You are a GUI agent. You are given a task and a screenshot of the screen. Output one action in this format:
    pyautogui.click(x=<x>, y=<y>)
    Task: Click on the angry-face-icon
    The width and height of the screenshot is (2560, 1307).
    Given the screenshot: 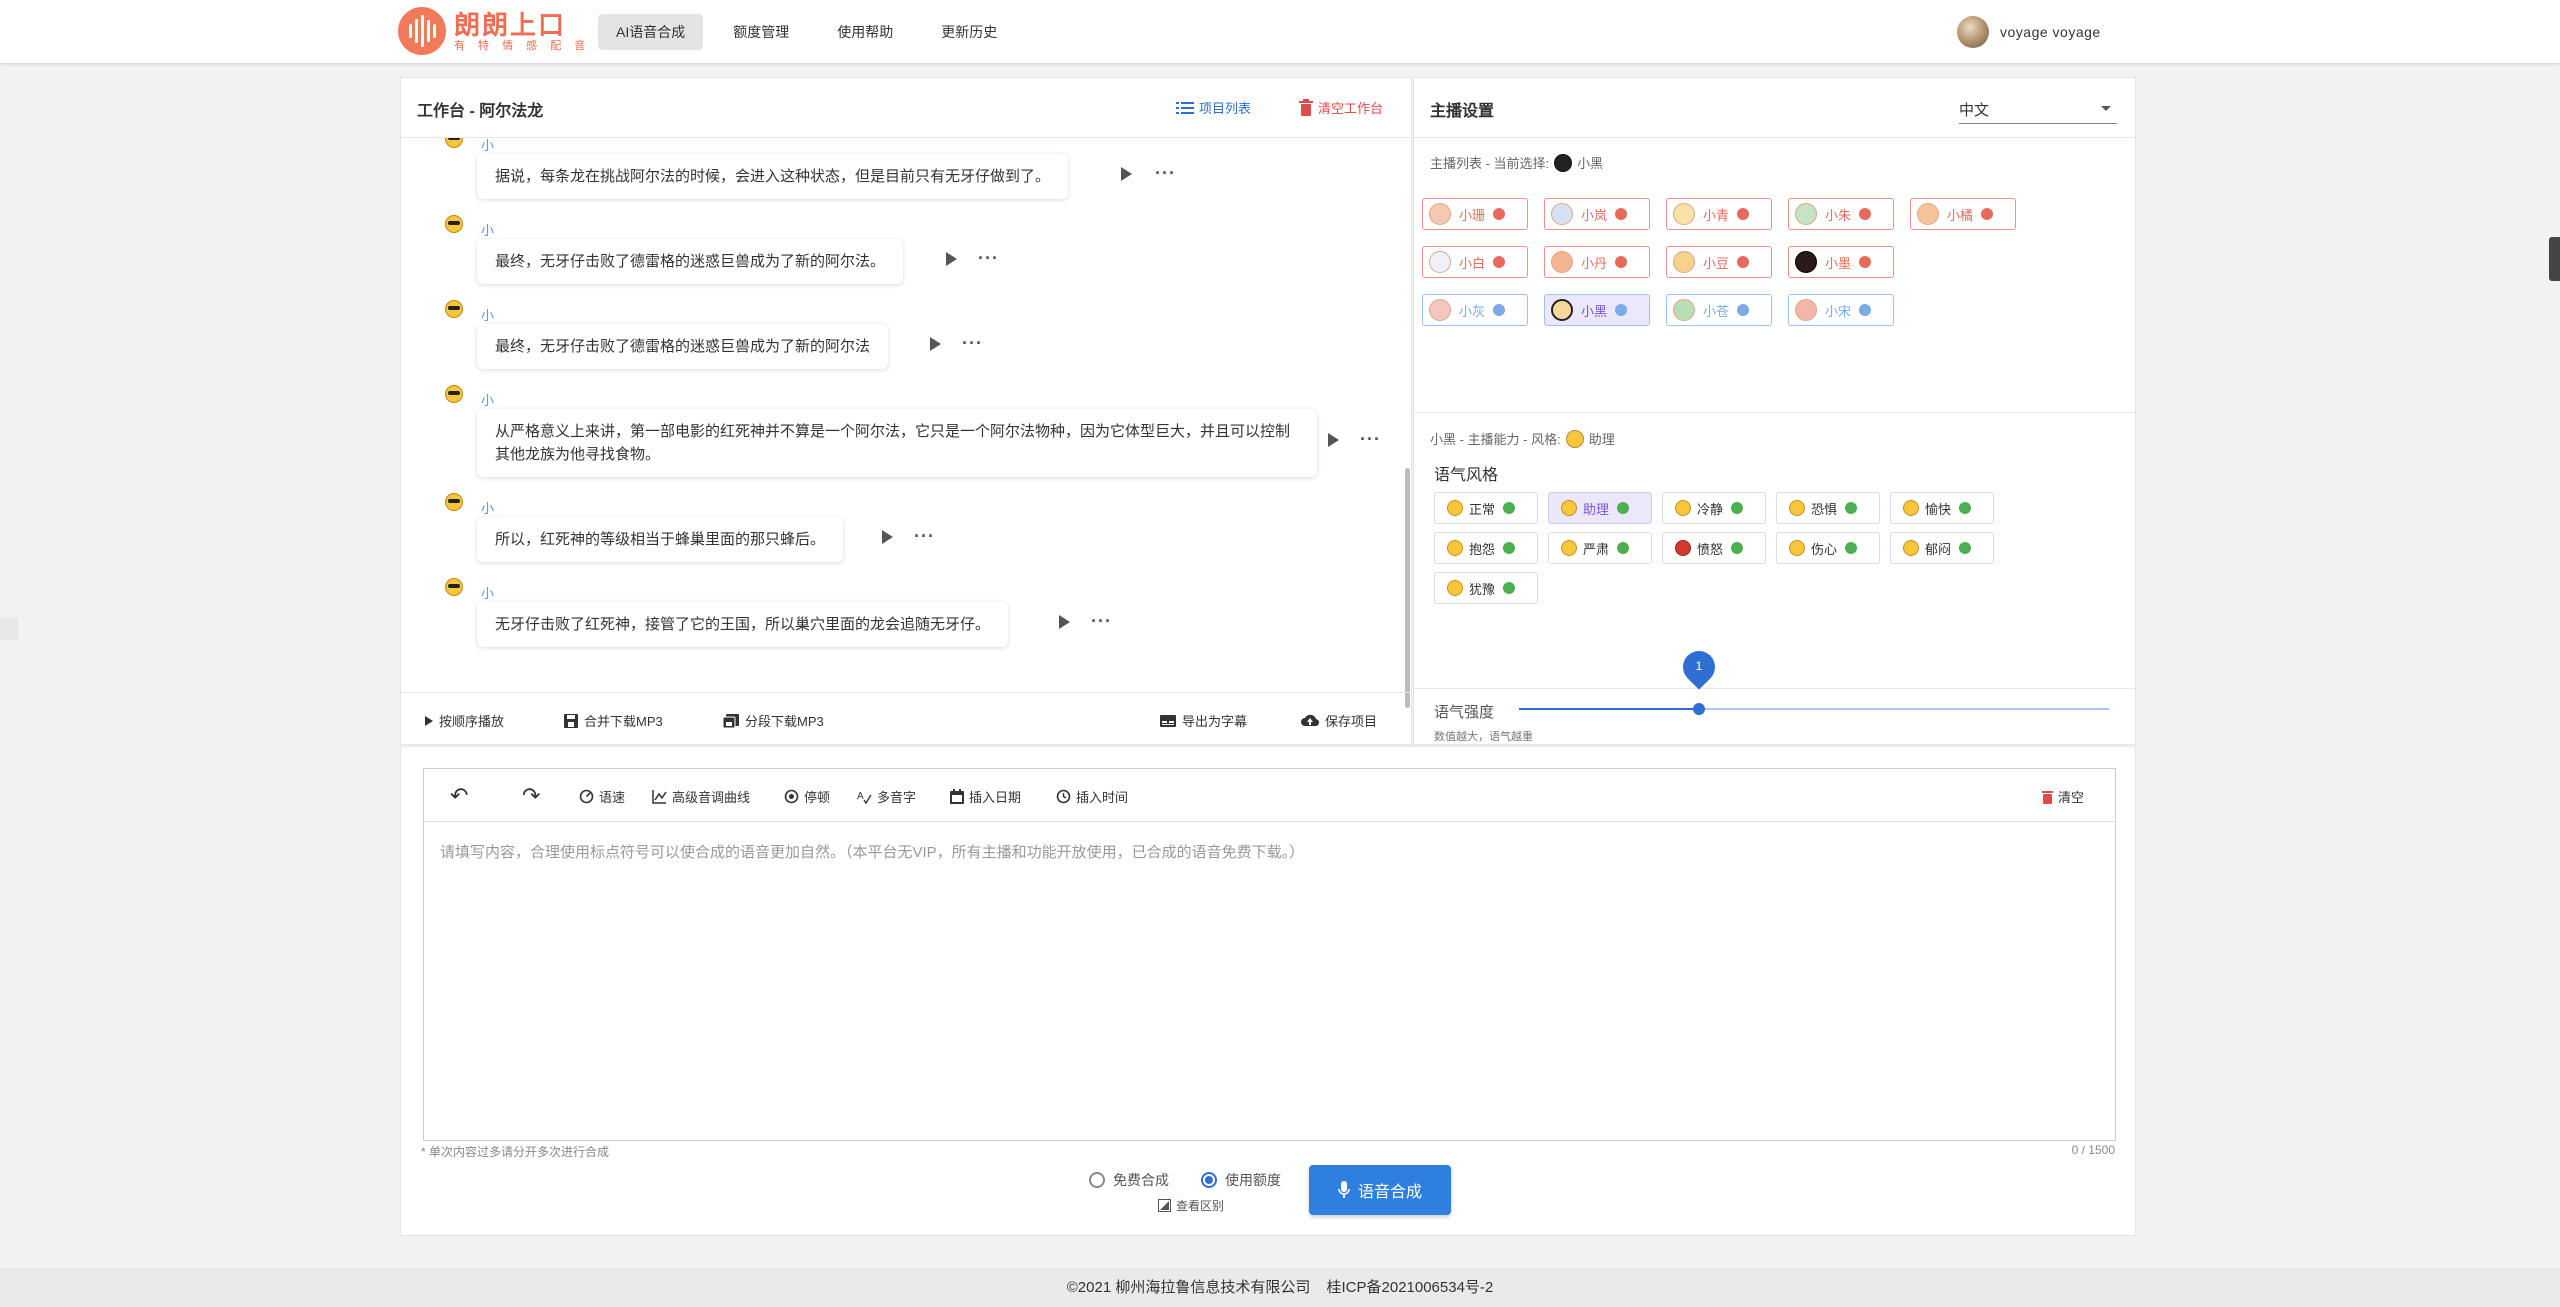 What is the action you would take?
    pyautogui.click(x=1683, y=548)
    